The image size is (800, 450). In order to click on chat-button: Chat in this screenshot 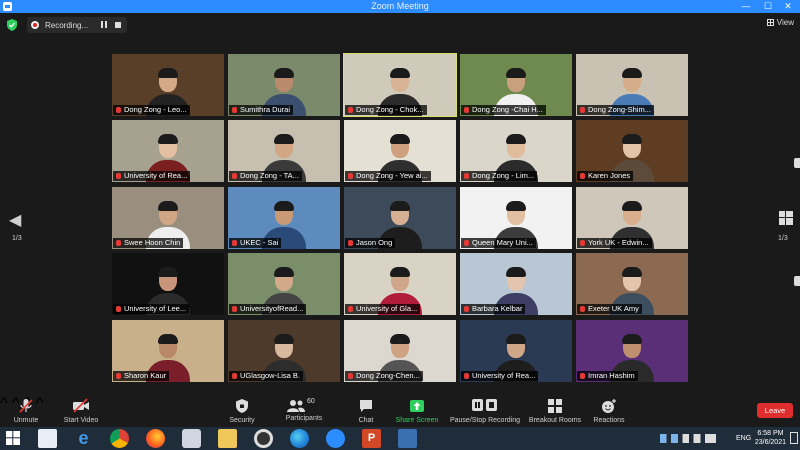, I will do `click(366, 411)`.